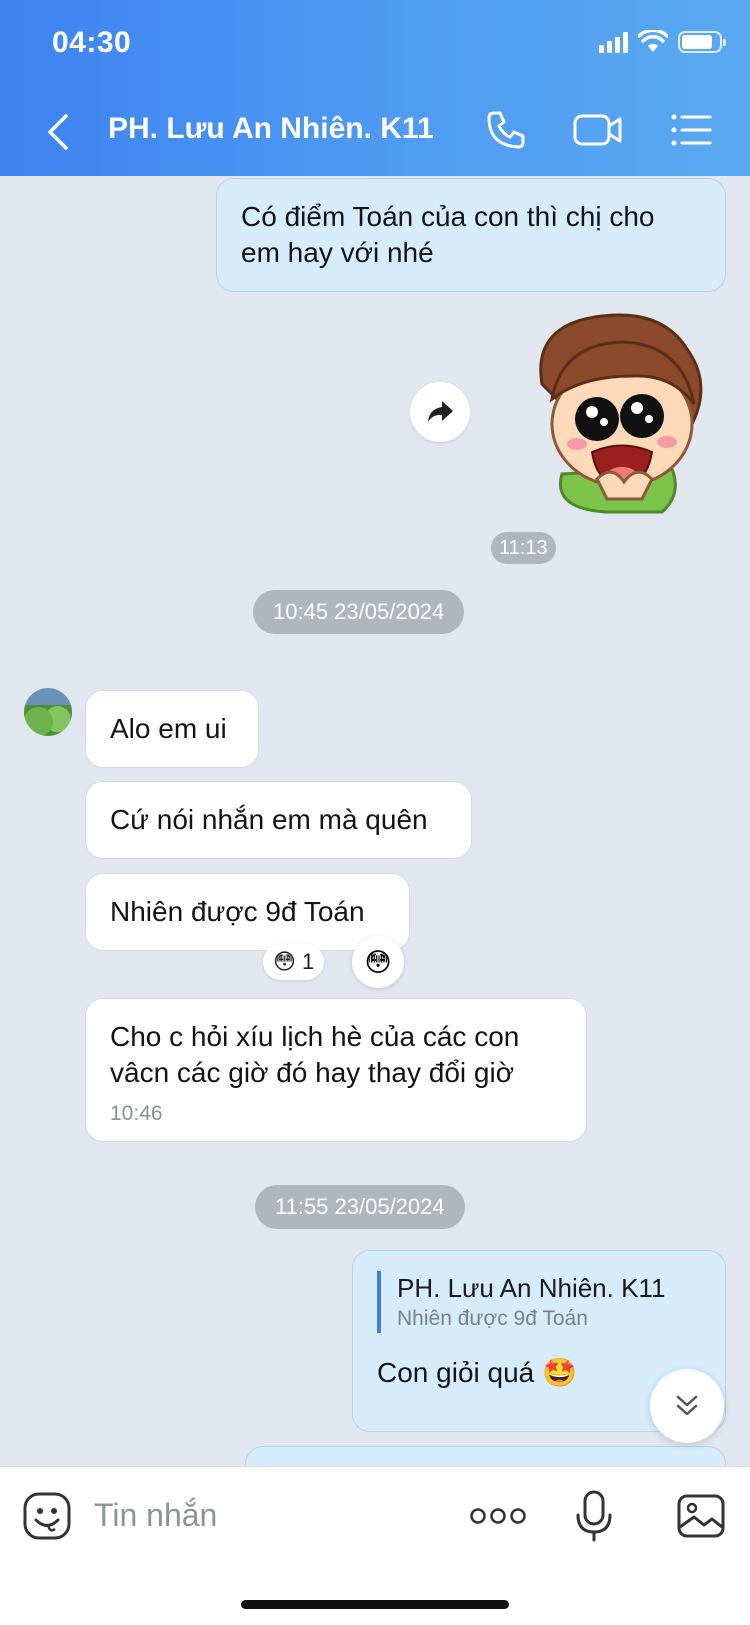  Describe the element at coordinates (485, 1456) in the screenshot. I see `message-bubble-out` at that location.